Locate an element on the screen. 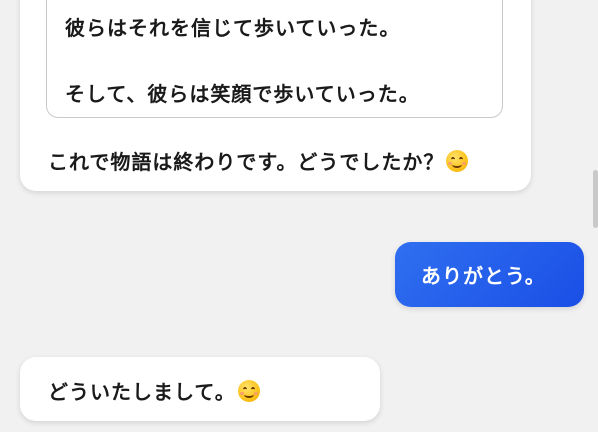  message-text: どういたしまして。 is located at coordinates (154, 390).